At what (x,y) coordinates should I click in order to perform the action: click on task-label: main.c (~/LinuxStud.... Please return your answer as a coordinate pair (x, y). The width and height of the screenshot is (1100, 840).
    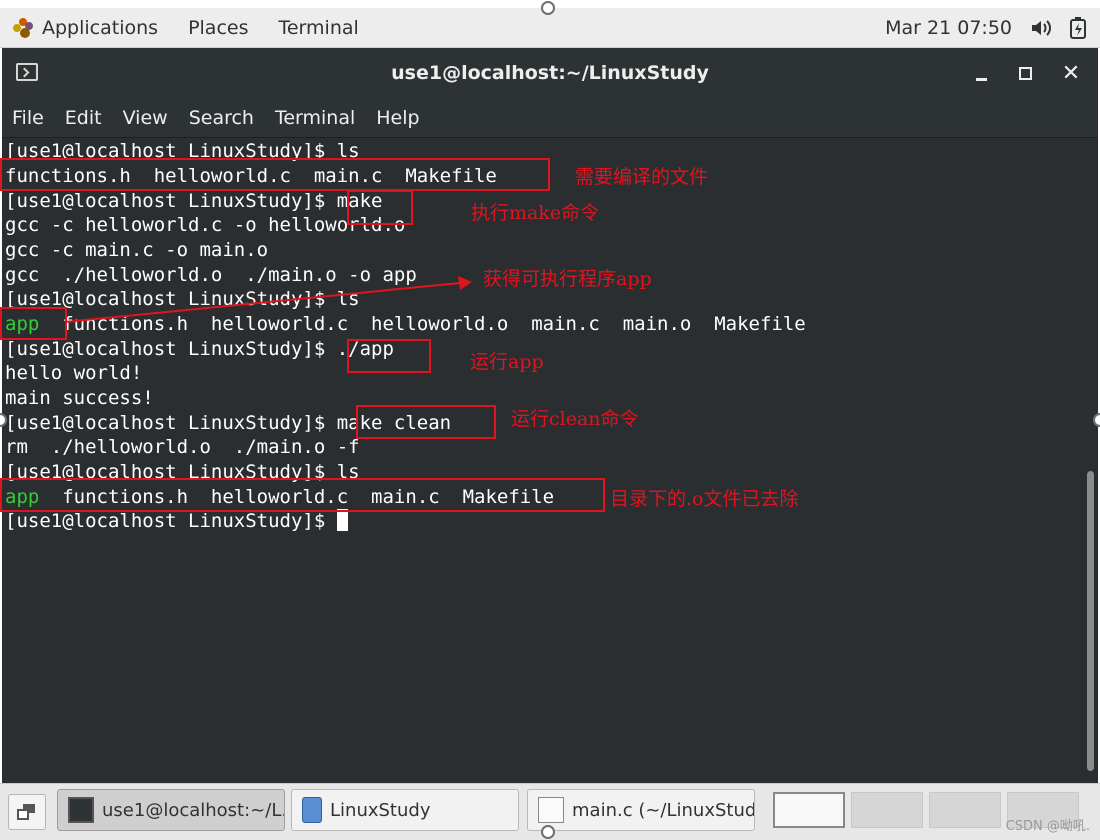
    Looking at the image, I should click on (663, 810).